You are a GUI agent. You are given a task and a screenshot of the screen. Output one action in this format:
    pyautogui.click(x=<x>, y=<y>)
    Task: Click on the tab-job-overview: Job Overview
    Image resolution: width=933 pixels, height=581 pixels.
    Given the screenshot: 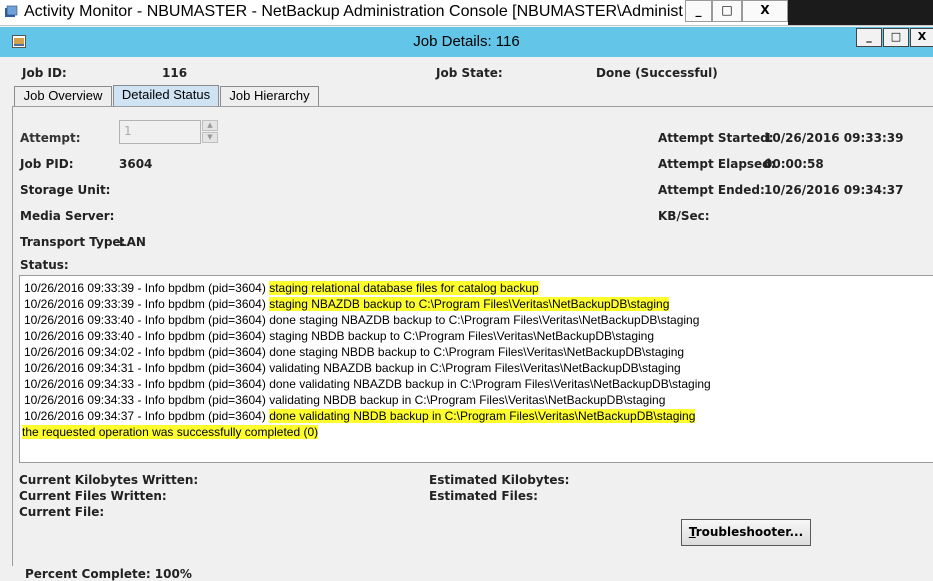 What is the action you would take?
    pyautogui.click(x=63, y=96)
    